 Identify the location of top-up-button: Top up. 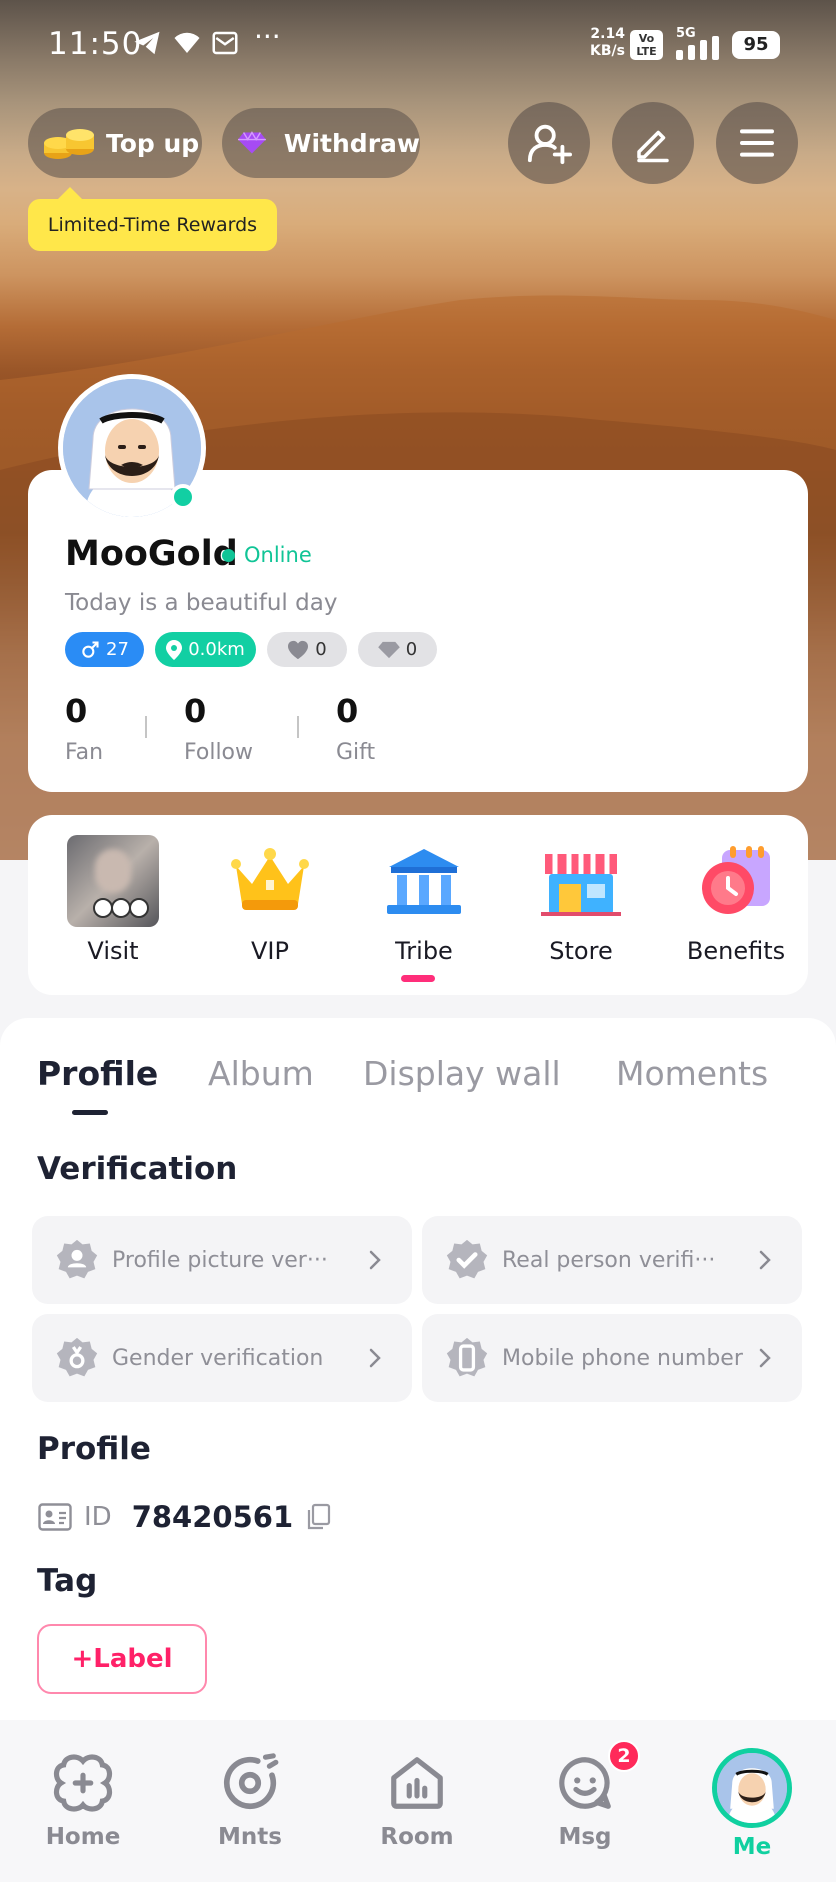
(115, 143).